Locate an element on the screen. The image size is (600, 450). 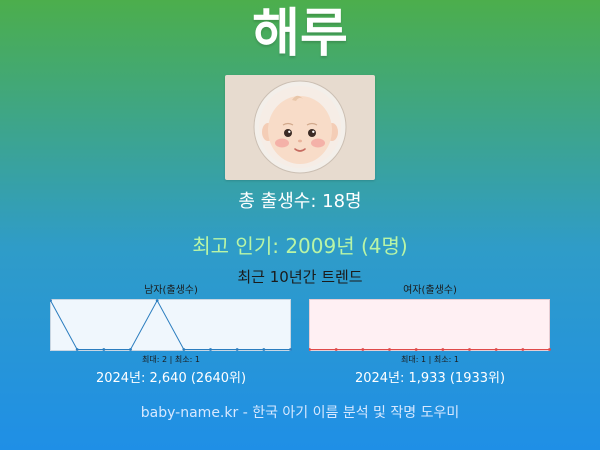
female-chart-label: 여자(출생수) is located at coordinates (430, 290).